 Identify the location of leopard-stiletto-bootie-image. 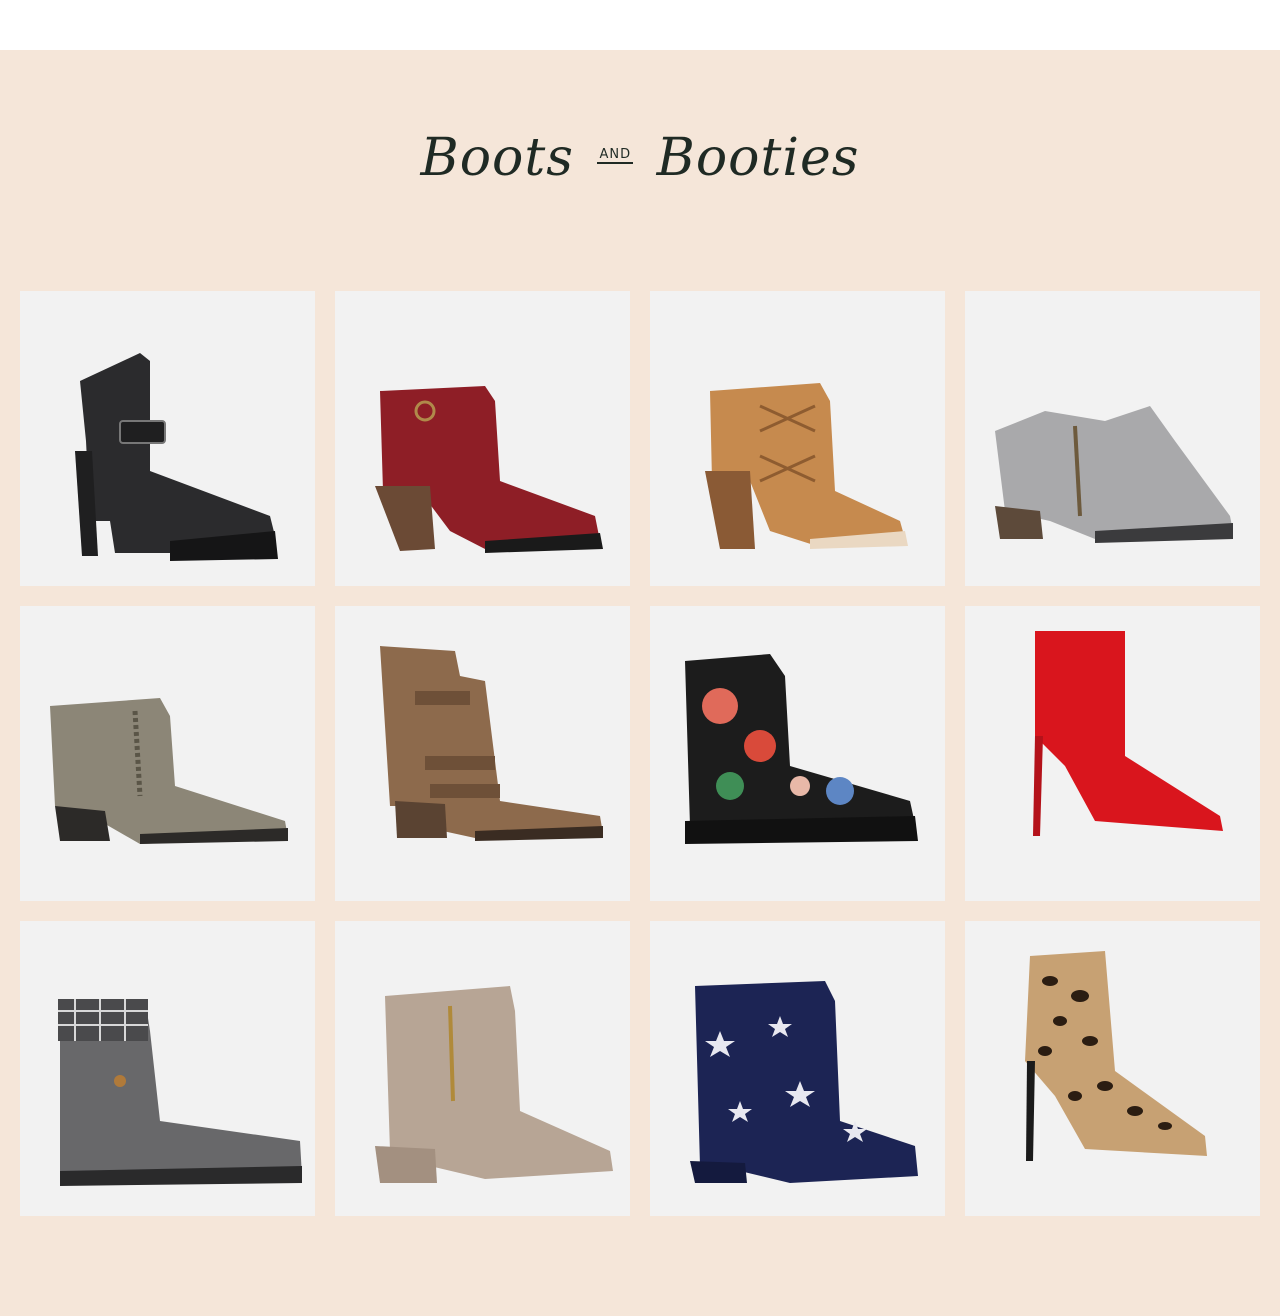
(1116, 1056).